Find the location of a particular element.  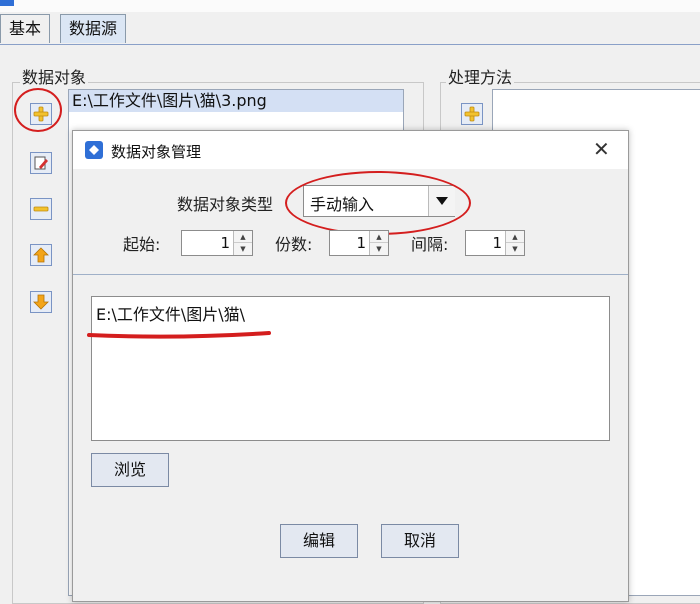

minus-icon is located at coordinates (41, 209).